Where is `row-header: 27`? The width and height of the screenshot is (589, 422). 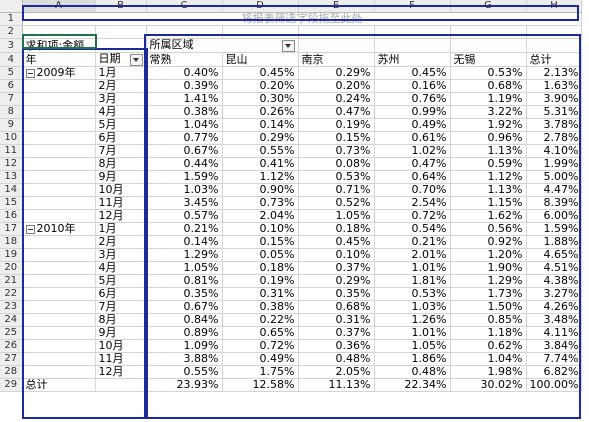
row-header: 27 is located at coordinates (11, 359).